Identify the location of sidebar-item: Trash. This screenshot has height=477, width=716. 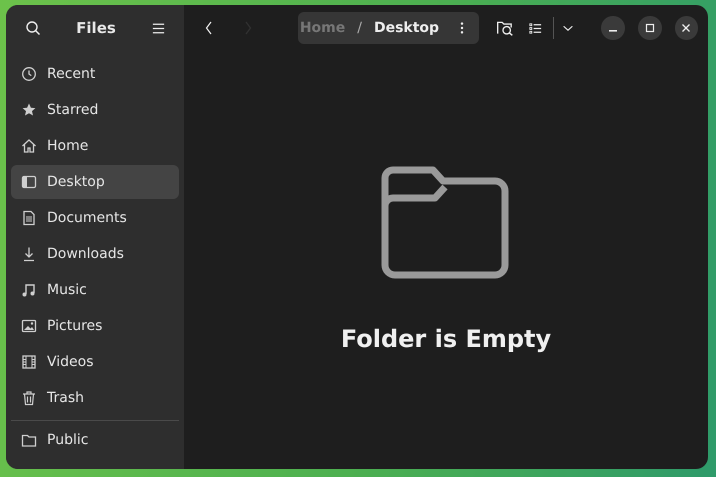
(95, 398).